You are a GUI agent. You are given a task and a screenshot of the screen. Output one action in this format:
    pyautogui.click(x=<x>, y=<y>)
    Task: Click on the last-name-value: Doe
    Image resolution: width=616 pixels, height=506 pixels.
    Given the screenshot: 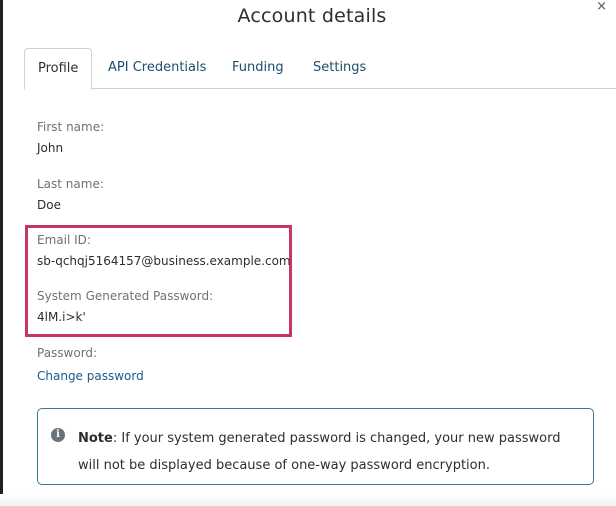 What is the action you would take?
    pyautogui.click(x=49, y=205)
    